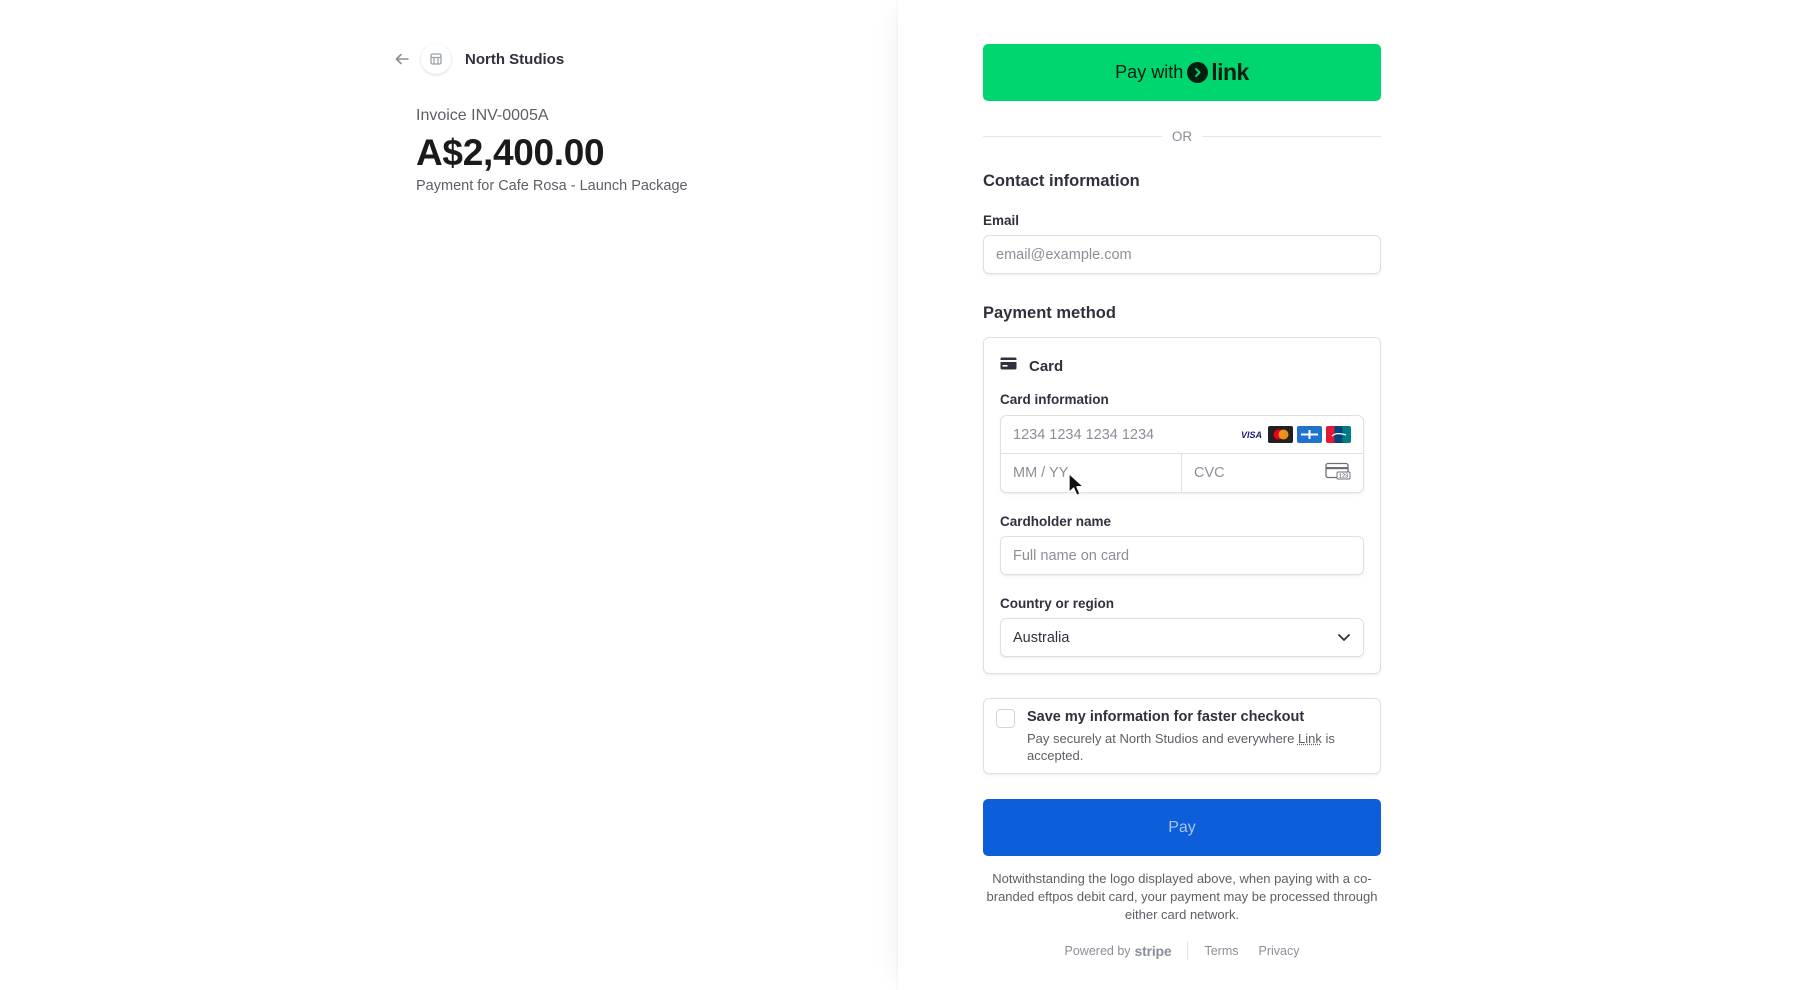 The height and width of the screenshot is (990, 1796). What do you see at coordinates (1198, 72) in the screenshot?
I see `link-chevron-icon` at bounding box center [1198, 72].